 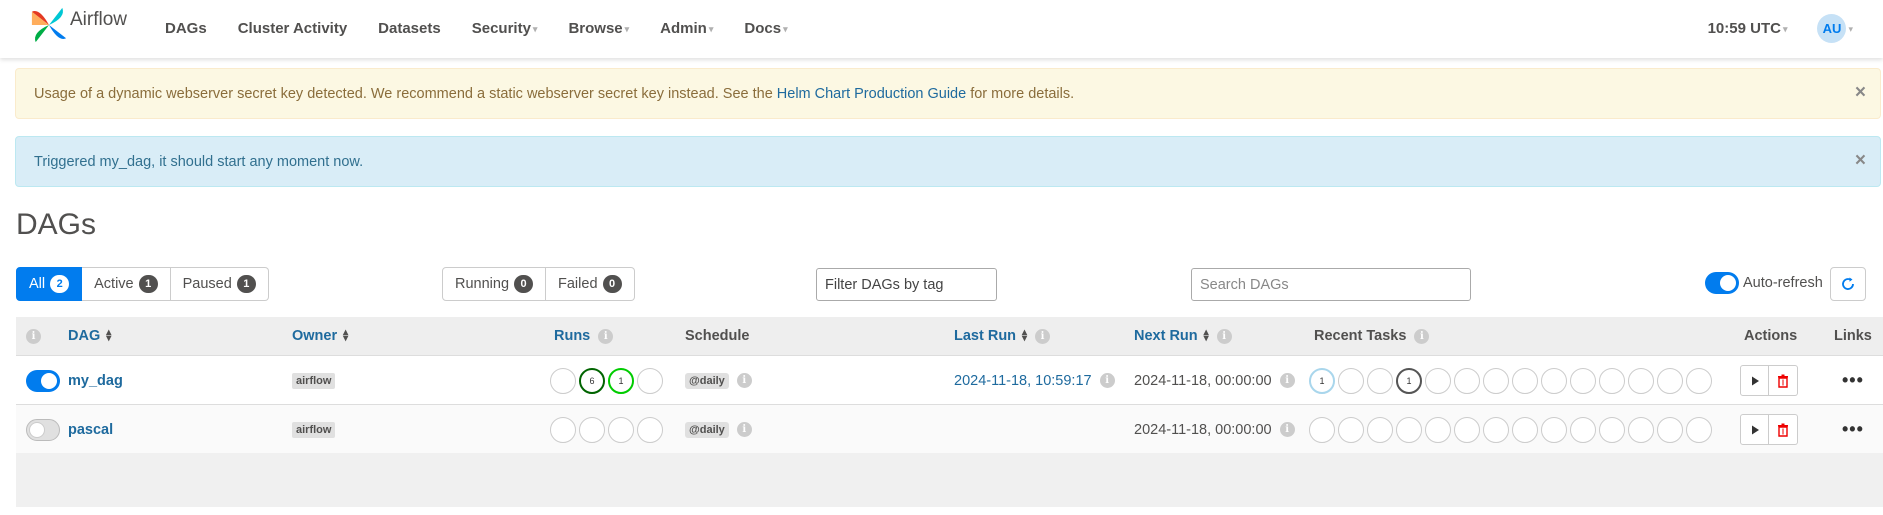 I want to click on nav-cluster-activity: Cluster Activity, so click(x=292, y=28).